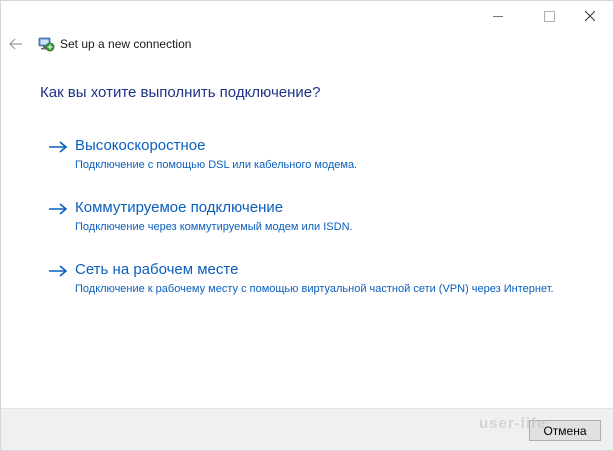  I want to click on minimize-button, so click(498, 16).